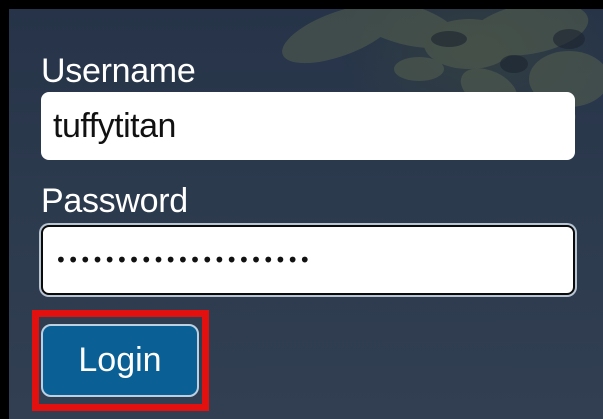 The height and width of the screenshot is (419, 603). Describe the element at coordinates (118, 71) in the screenshot. I see `username-label: Username` at that location.